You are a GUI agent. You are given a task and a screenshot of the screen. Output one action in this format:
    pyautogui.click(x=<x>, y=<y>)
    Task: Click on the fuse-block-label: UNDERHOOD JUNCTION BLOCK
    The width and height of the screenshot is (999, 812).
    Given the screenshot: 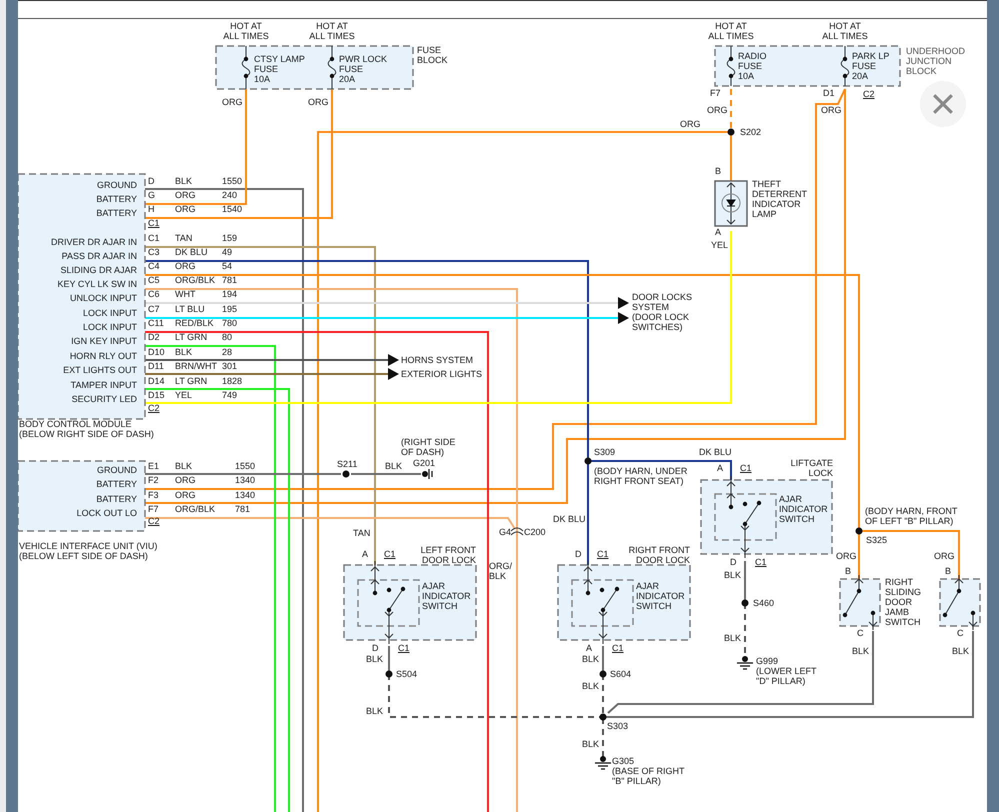 What is the action you would take?
    pyautogui.click(x=936, y=61)
    